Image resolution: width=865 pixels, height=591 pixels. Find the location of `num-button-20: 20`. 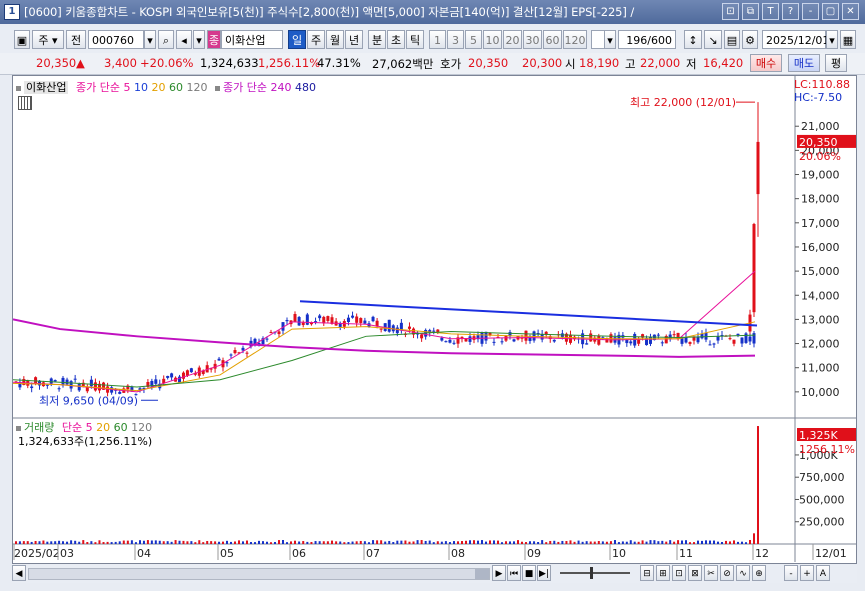

num-button-20: 20 is located at coordinates (512, 39).